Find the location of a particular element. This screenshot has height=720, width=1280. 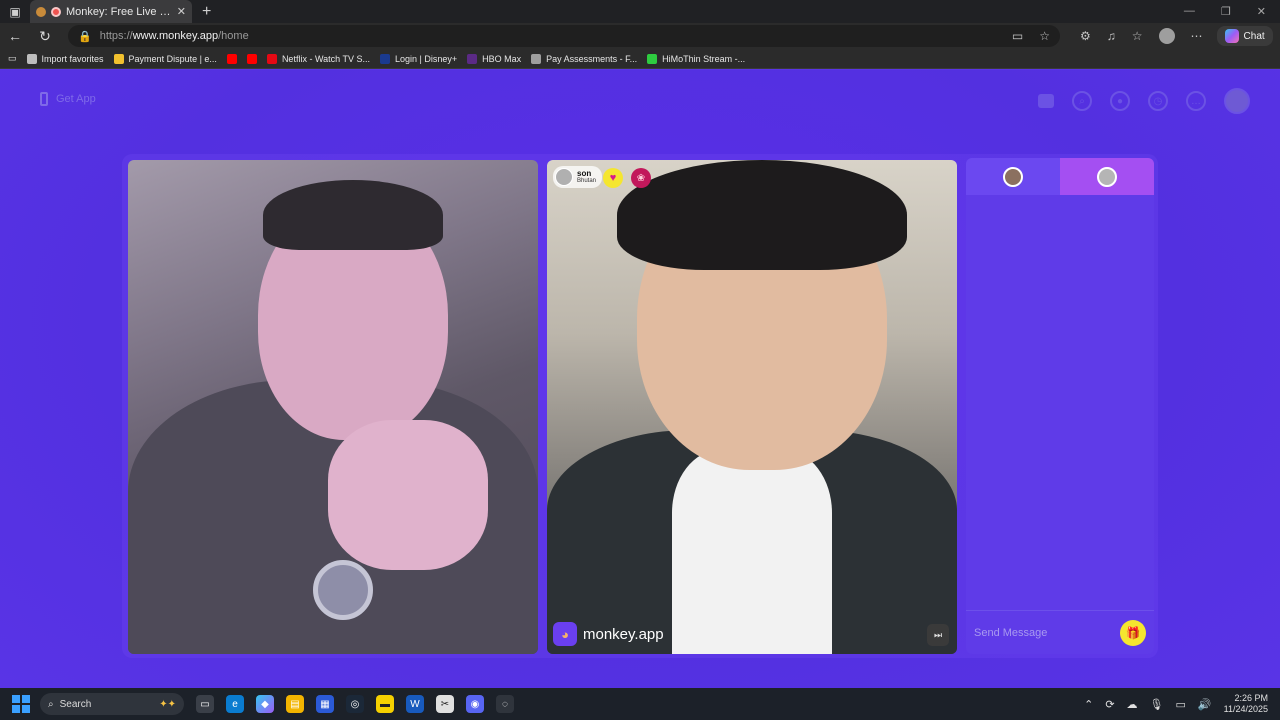

onedrive-icon: ☁ is located at coordinates (1132, 704).